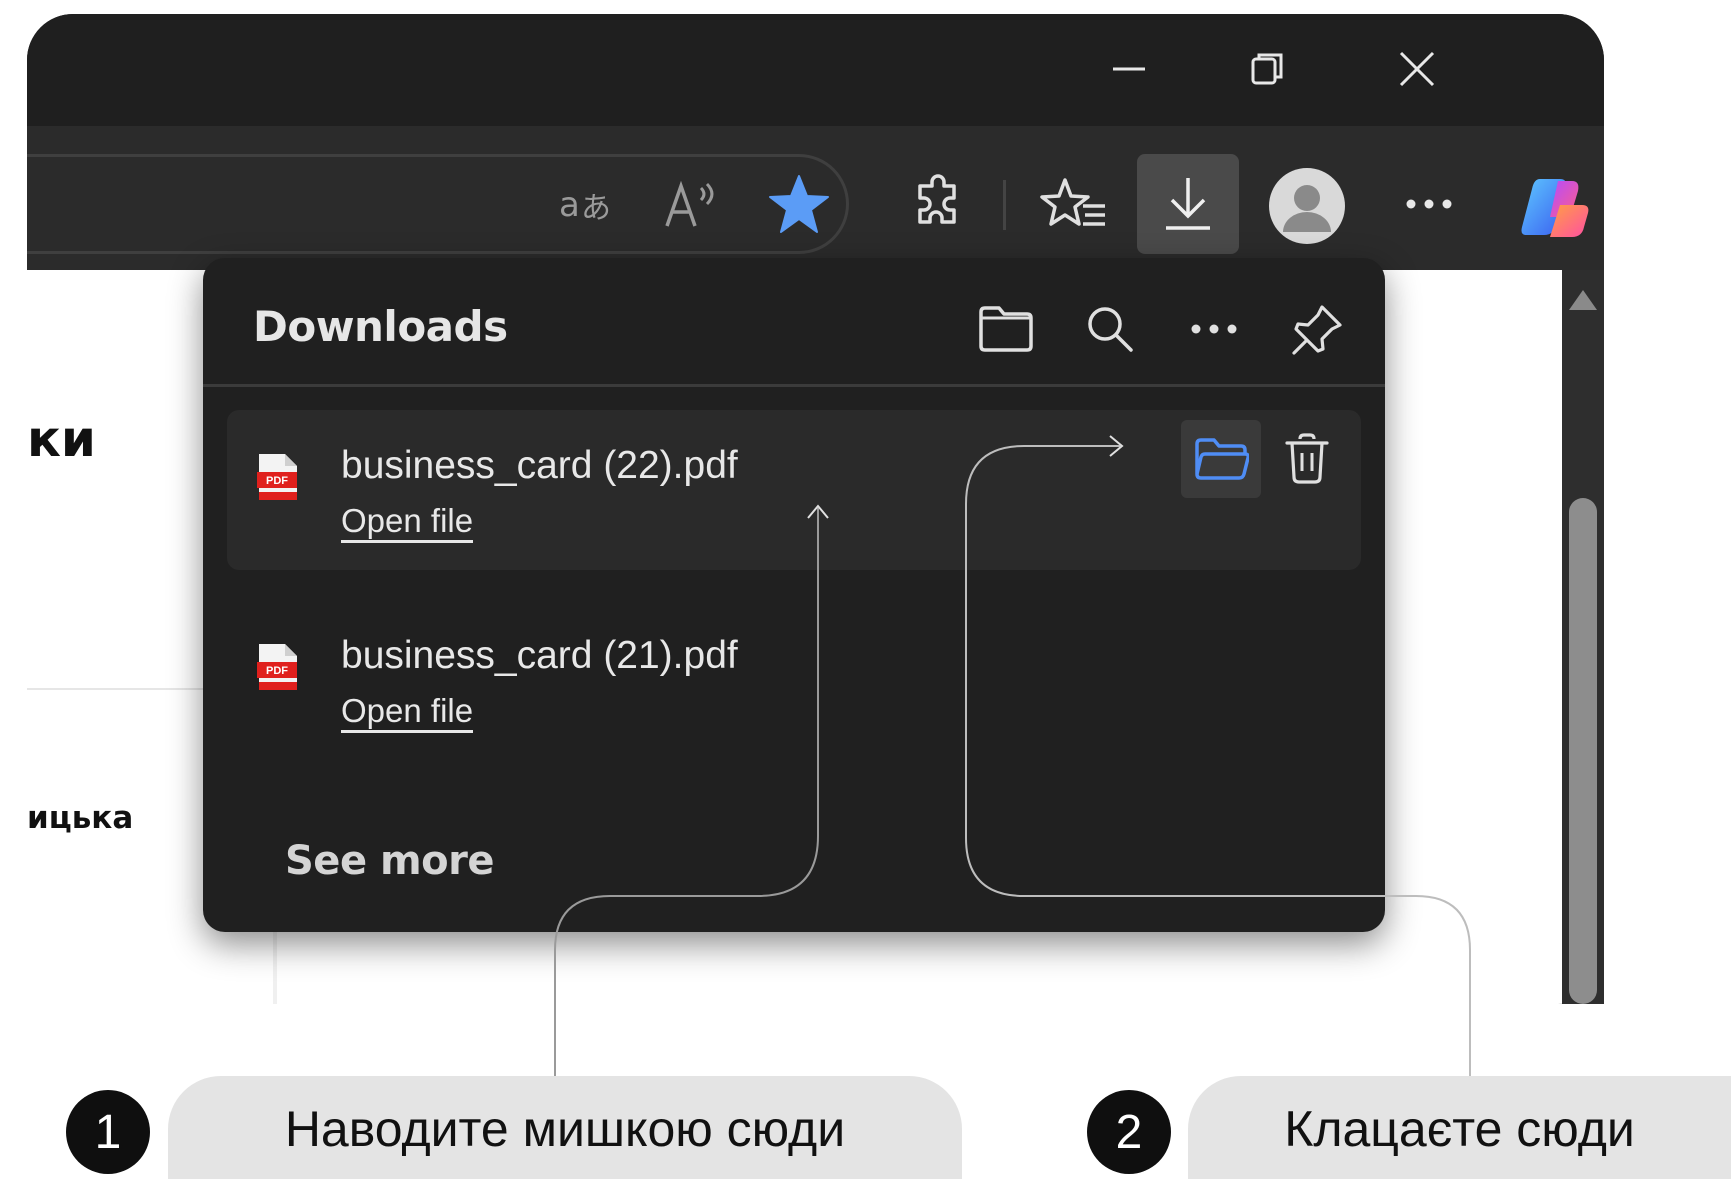 This screenshot has height=1179, width=1731. Describe the element at coordinates (539, 655) in the screenshot. I see `download-file-name: business_card (21).pdf` at that location.